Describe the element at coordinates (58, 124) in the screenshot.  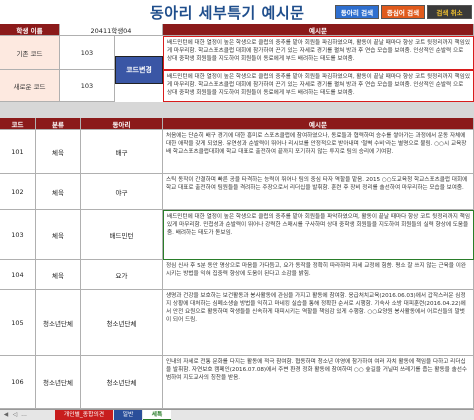
I see `col-category-header: 분류` at that location.